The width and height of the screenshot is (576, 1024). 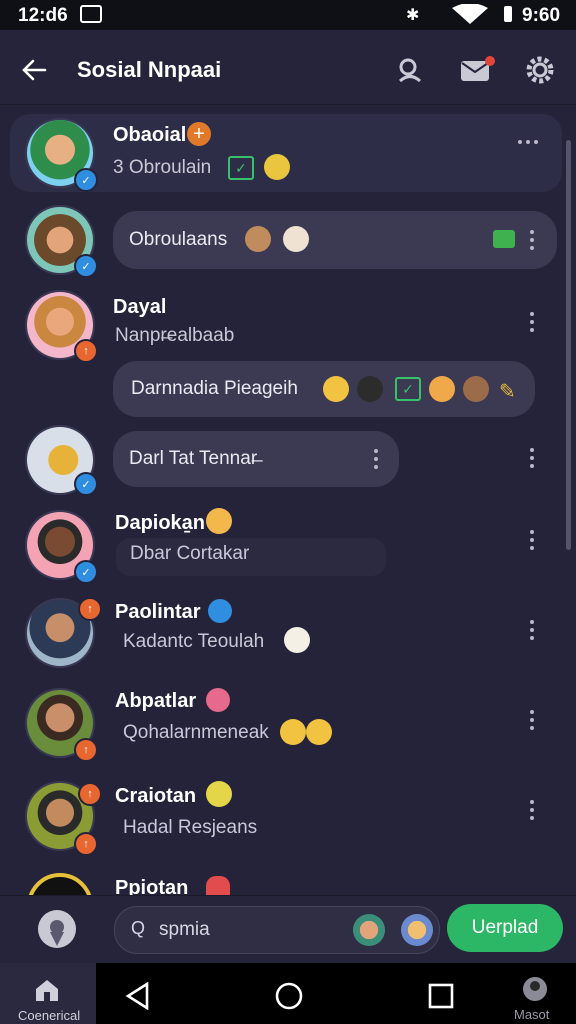 What do you see at coordinates (289, 996) in the screenshot?
I see `home-circle-icon` at bounding box center [289, 996].